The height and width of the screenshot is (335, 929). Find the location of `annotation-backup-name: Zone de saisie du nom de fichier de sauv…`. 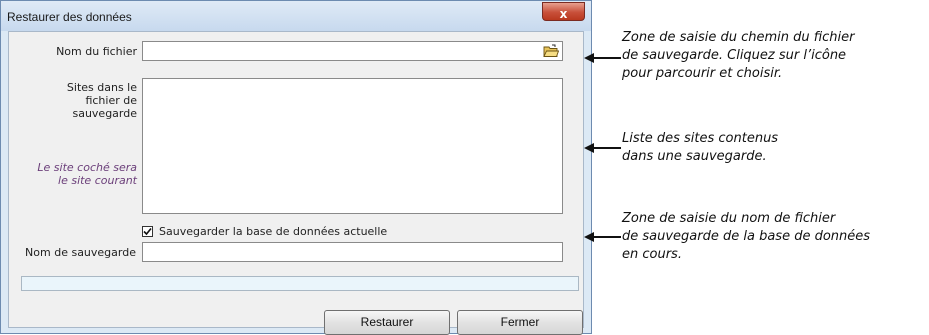

annotation-backup-name: Zone de saisie du nom de fichier de sauv… is located at coordinates (746, 237).